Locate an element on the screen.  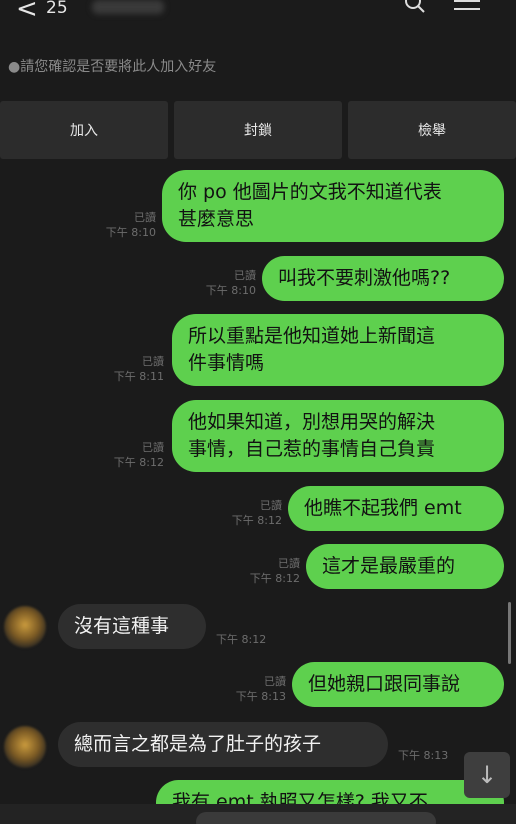
chat-bubble-incoming: 總而言之都是為了肚子的孩子 is located at coordinates (223, 744).